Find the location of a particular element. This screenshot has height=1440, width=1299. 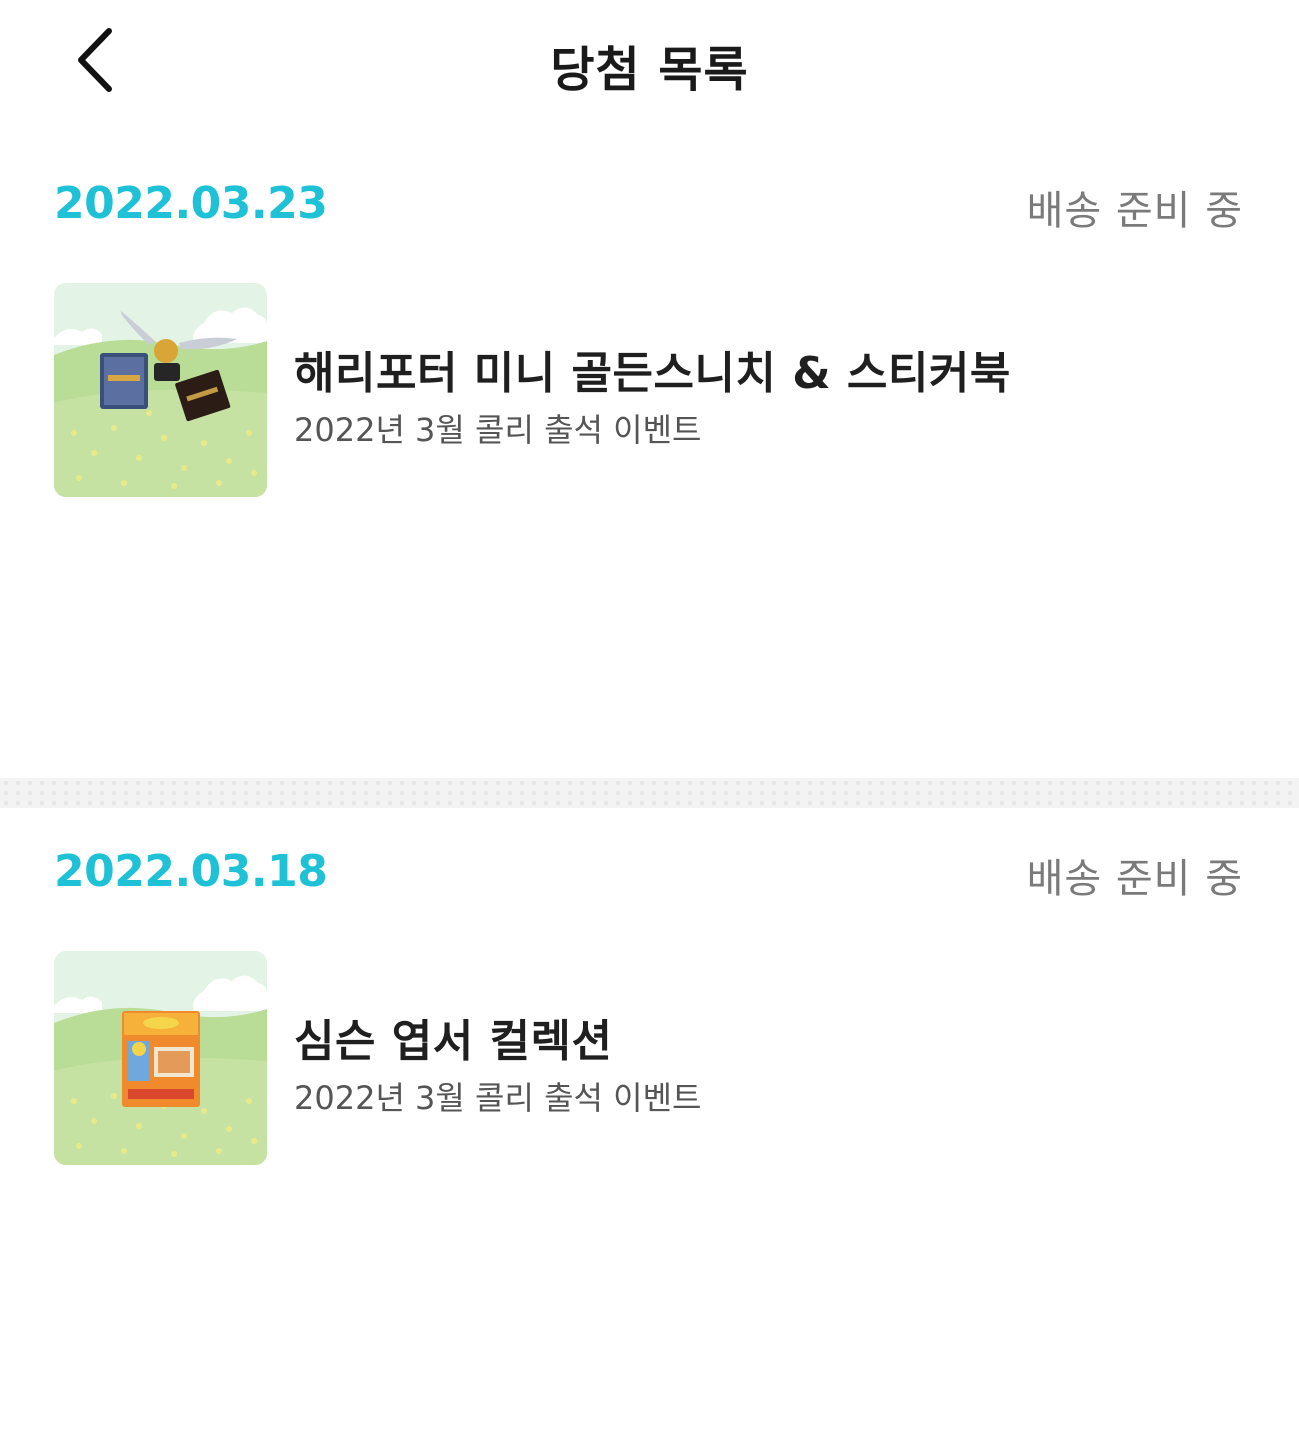

prize-item: 해리포터 미니 골든스니치 & 스티커북 2022년 3월 콜리 출석 이벤트 is located at coordinates (649, 390).